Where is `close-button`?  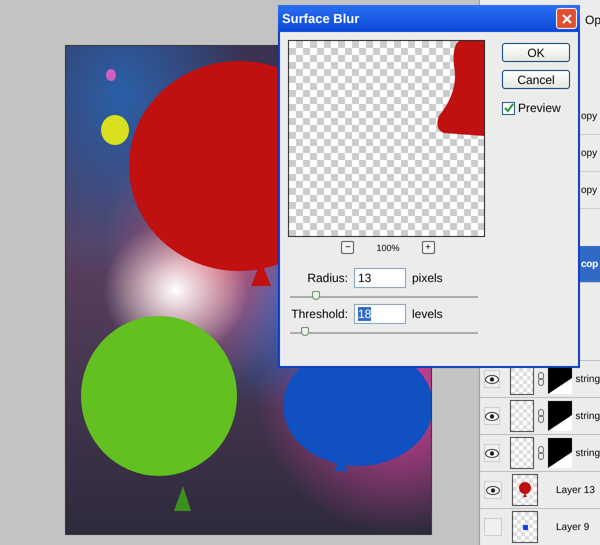
close-button is located at coordinates (566, 18).